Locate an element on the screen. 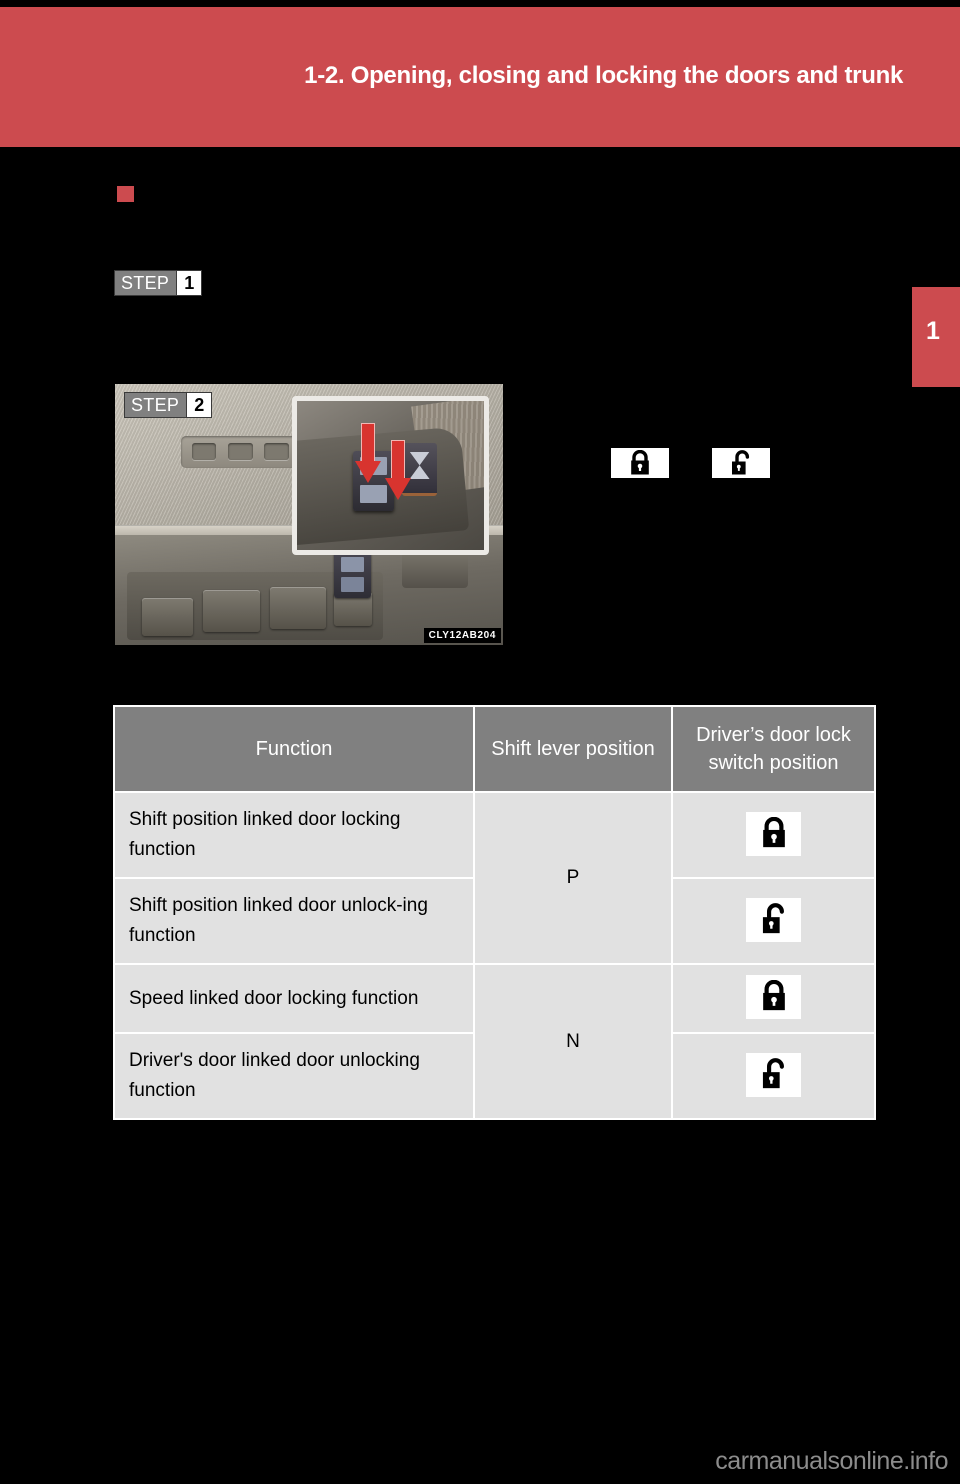 The image size is (960, 1484). step-number: 1 is located at coordinates (189, 283).